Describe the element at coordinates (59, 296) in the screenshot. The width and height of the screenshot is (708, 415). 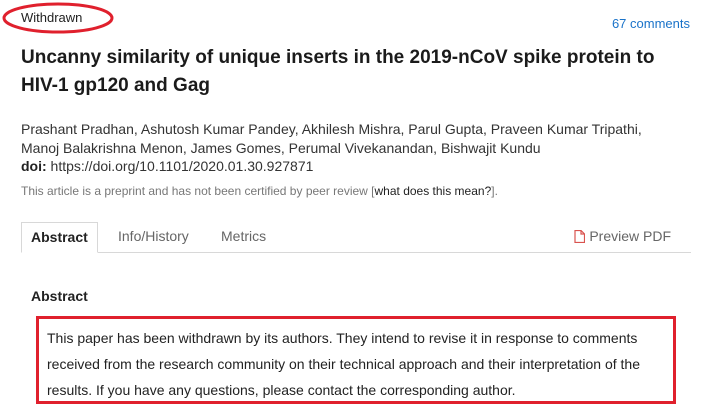
I see `abstract-heading: Abstract` at that location.